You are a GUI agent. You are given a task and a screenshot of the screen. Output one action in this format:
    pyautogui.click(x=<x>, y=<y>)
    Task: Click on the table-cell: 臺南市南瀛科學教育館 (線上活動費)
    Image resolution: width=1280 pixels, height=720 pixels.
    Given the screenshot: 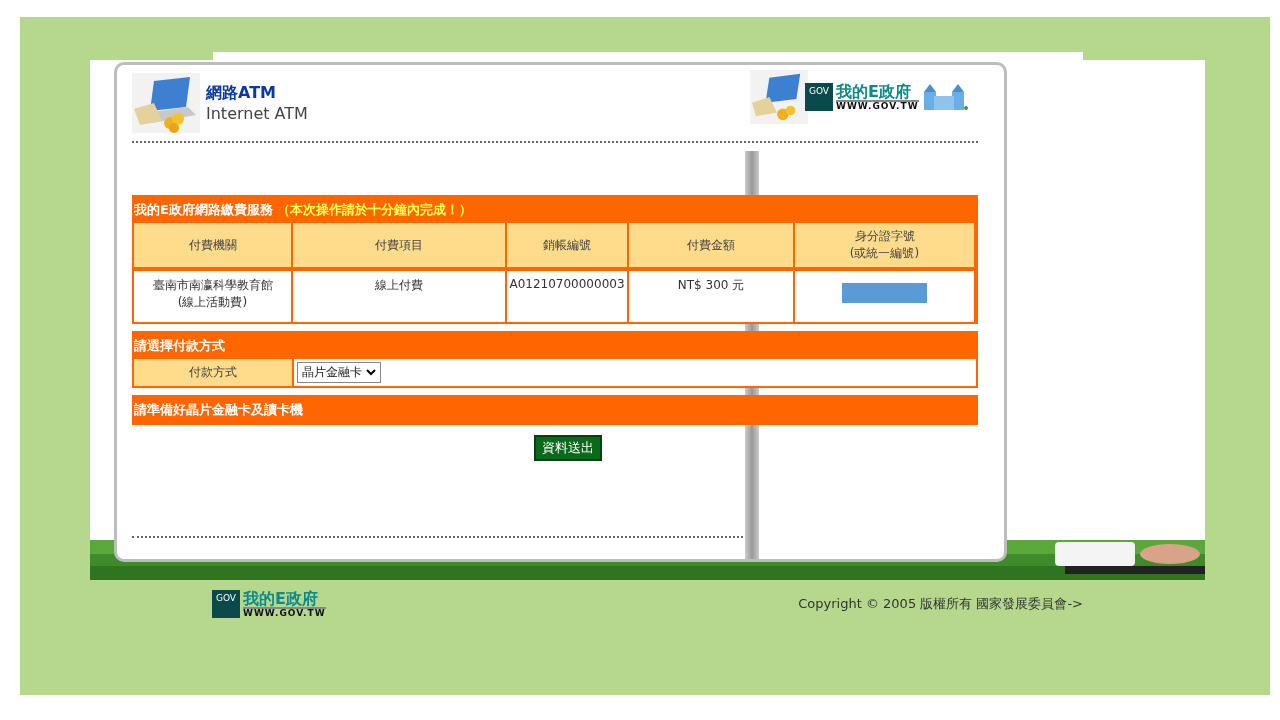 What is the action you would take?
    pyautogui.click(x=212, y=296)
    